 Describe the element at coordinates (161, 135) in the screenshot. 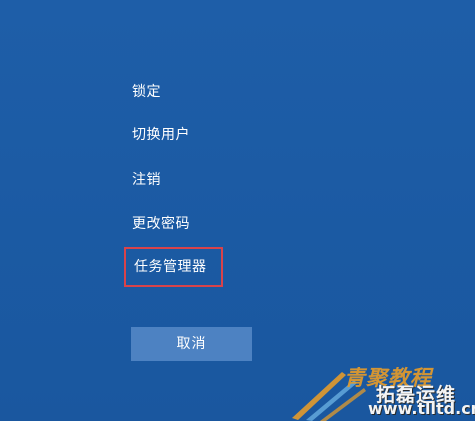

I see `menu-item-switch-user: 切换用户` at that location.